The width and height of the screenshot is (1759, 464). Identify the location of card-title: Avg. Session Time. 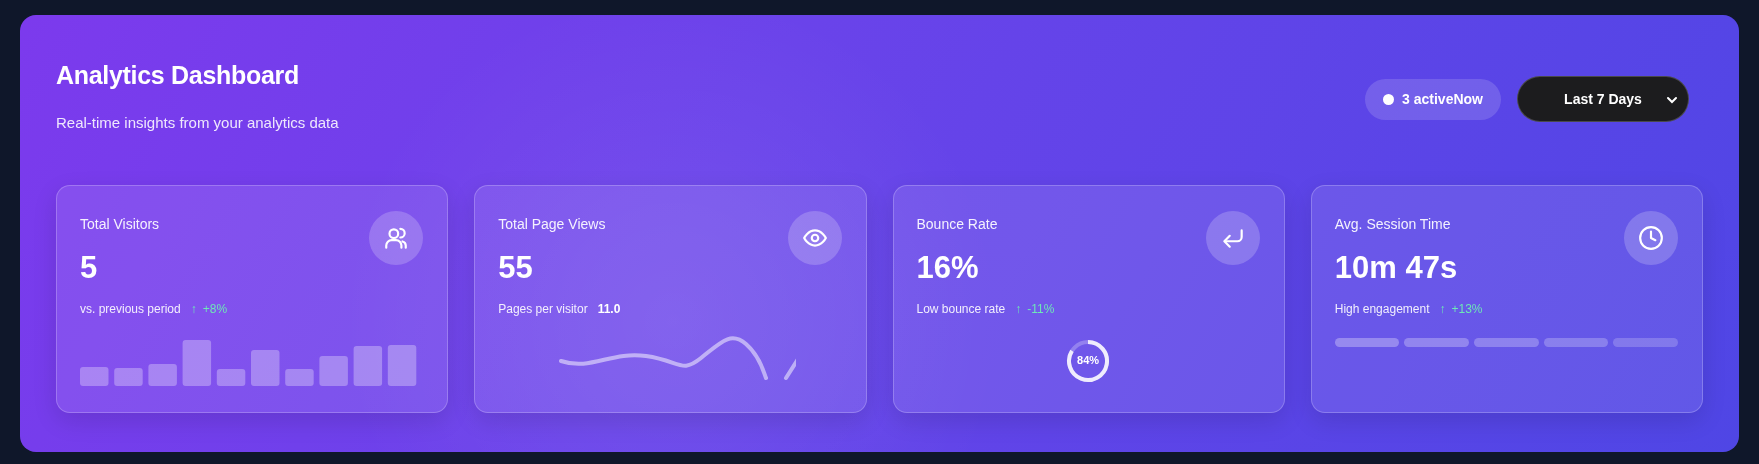
(1393, 224).